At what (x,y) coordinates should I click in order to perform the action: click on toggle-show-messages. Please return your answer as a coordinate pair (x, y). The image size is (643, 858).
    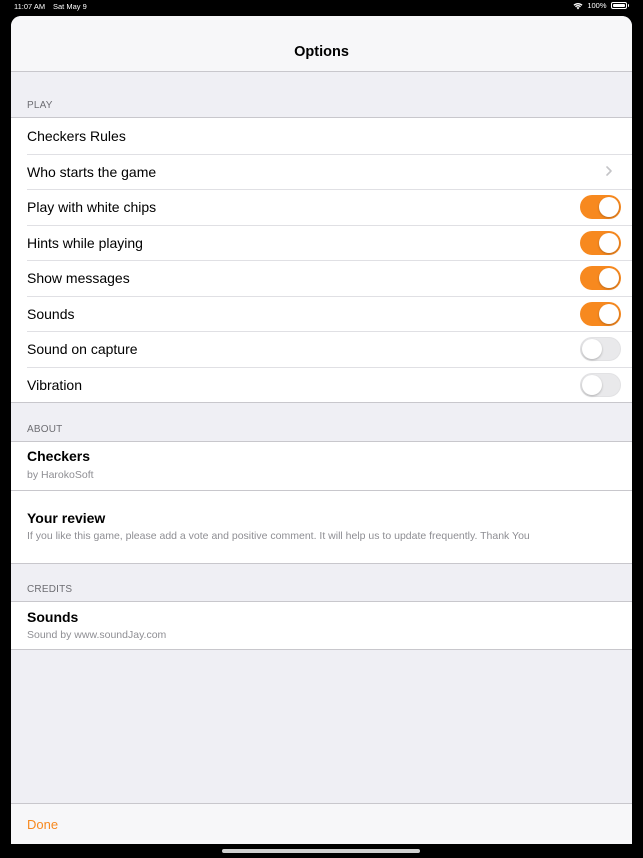
    Looking at the image, I should click on (600, 278).